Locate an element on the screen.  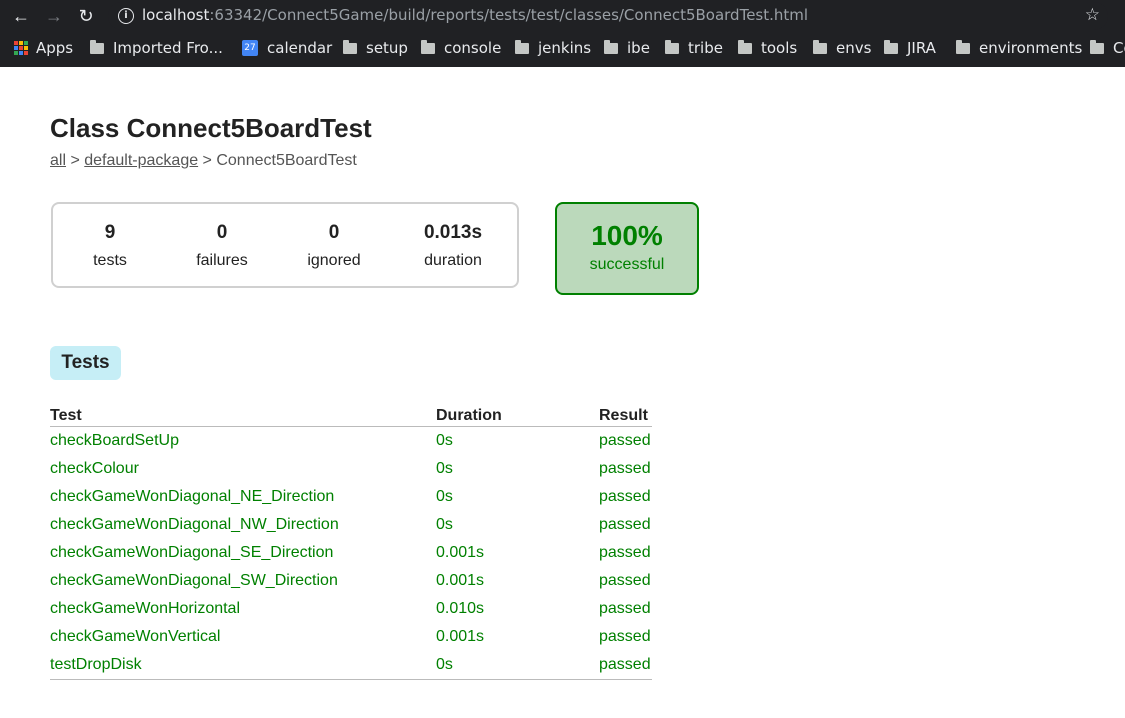
url-host: localhost is located at coordinates (176, 15).